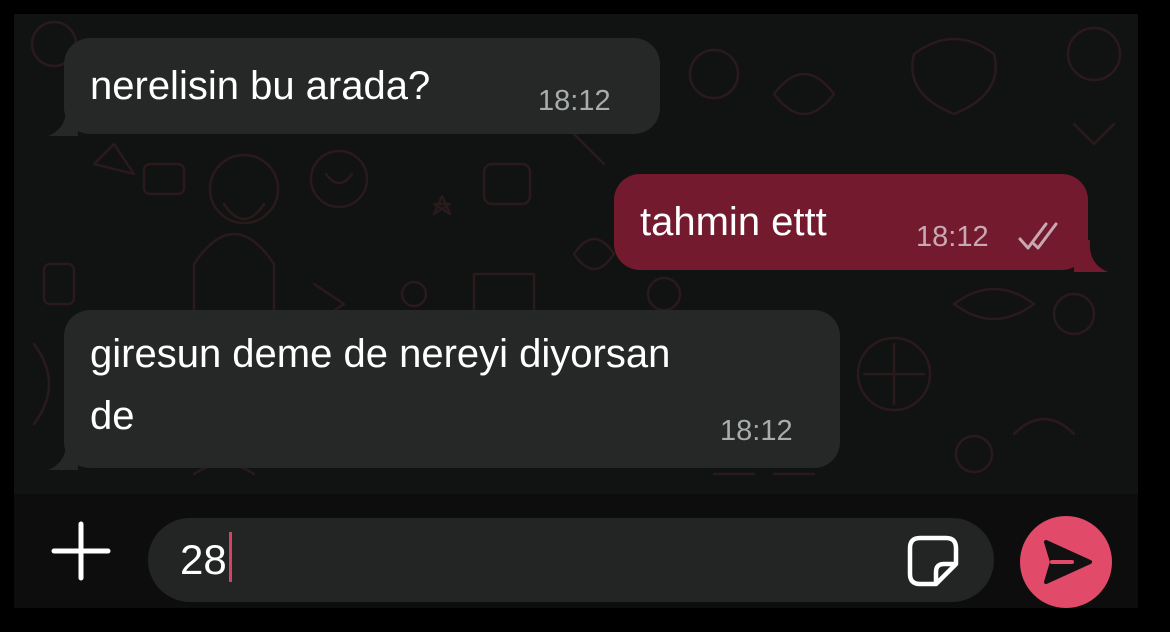  I want to click on message-bubble-outgoing: tahmin ettt 18:12, so click(861, 223).